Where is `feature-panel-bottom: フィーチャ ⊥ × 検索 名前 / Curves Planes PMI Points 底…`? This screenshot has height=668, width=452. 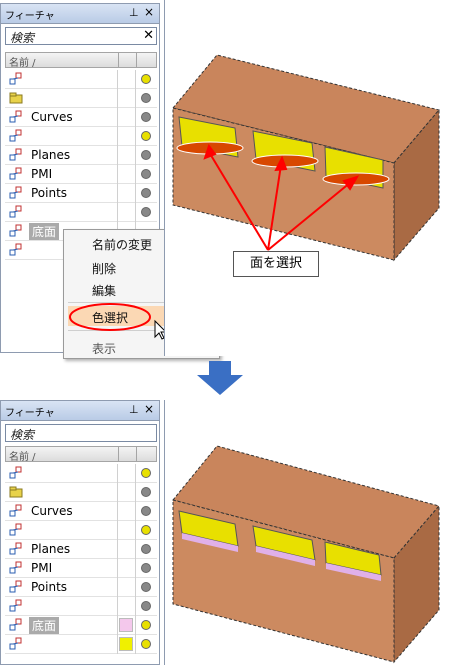
feature-panel-bottom: フィーチャ ⊥ × 検索 名前 / Curves Planes PMI Points 底… is located at coordinates (80, 532).